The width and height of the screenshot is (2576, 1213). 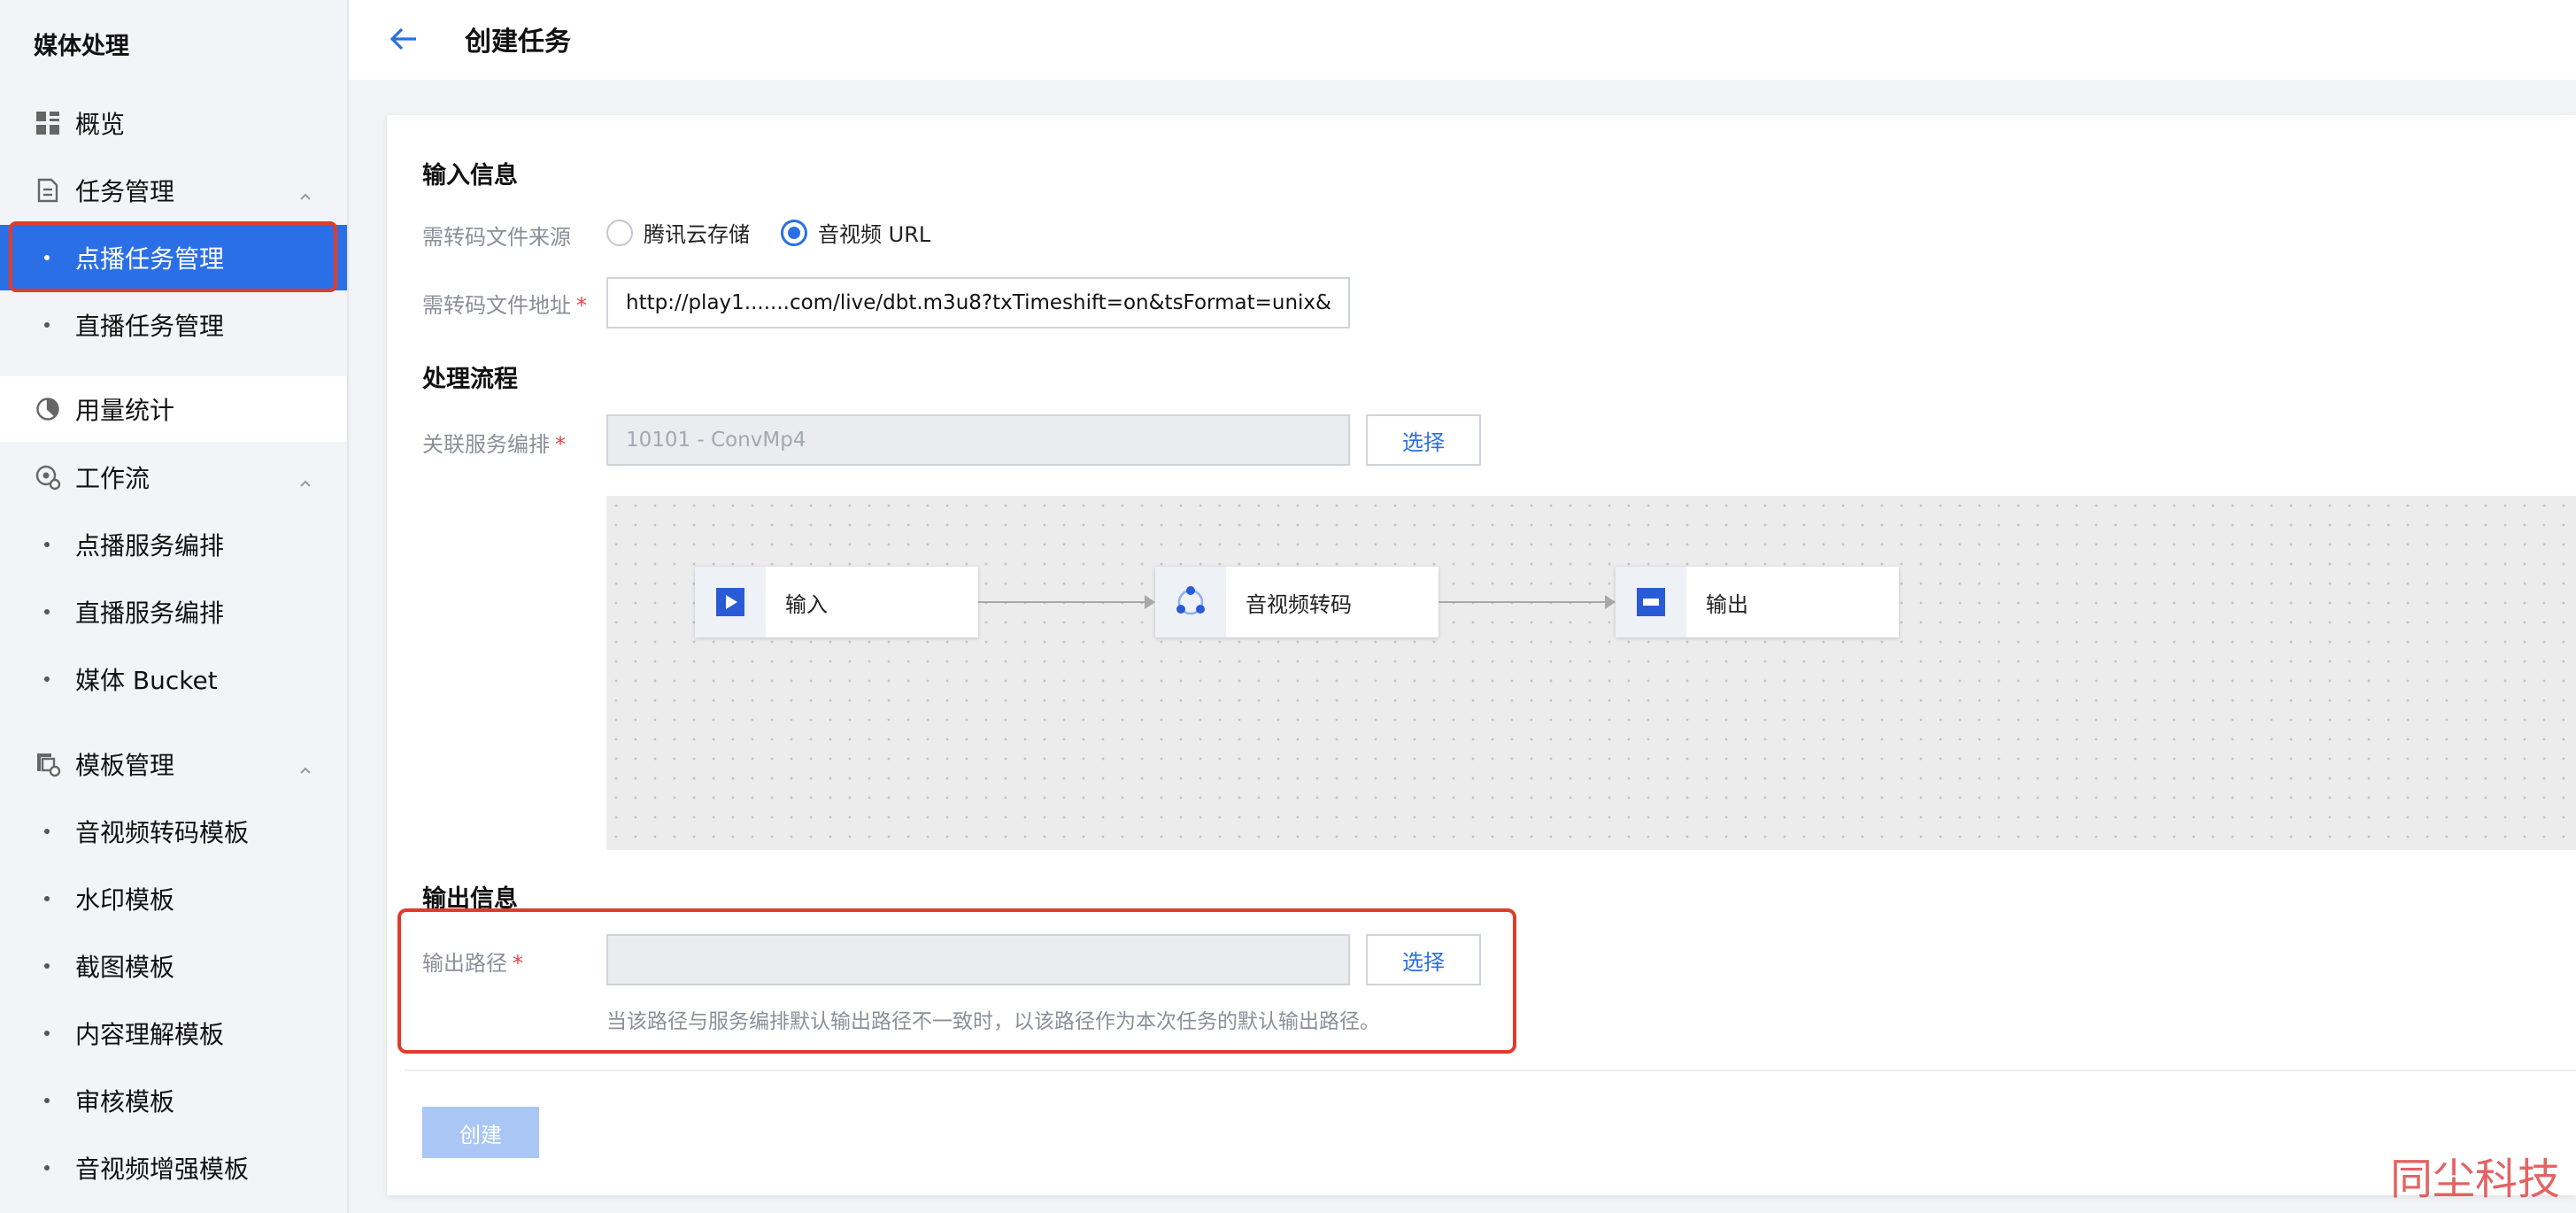 I want to click on sidebar-group-workflow: 工作流, so click(x=173, y=477).